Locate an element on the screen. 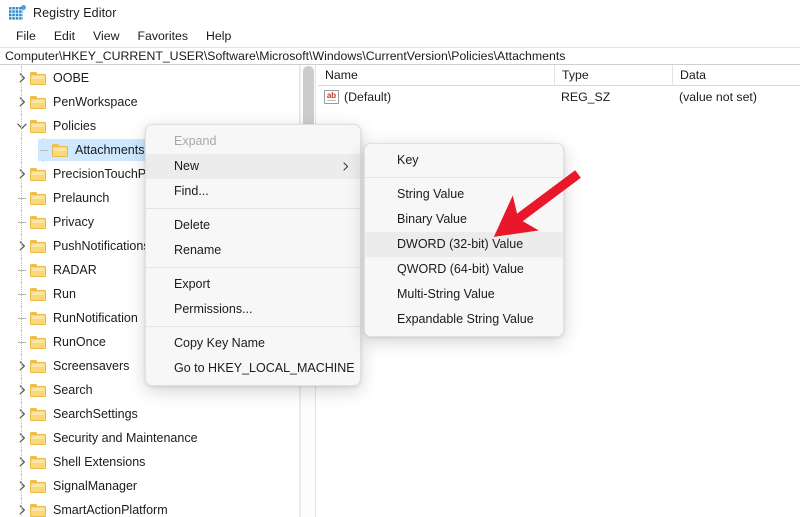 The width and height of the screenshot is (800, 517). menu-item-binary-value: Binary Value is located at coordinates (464, 219).